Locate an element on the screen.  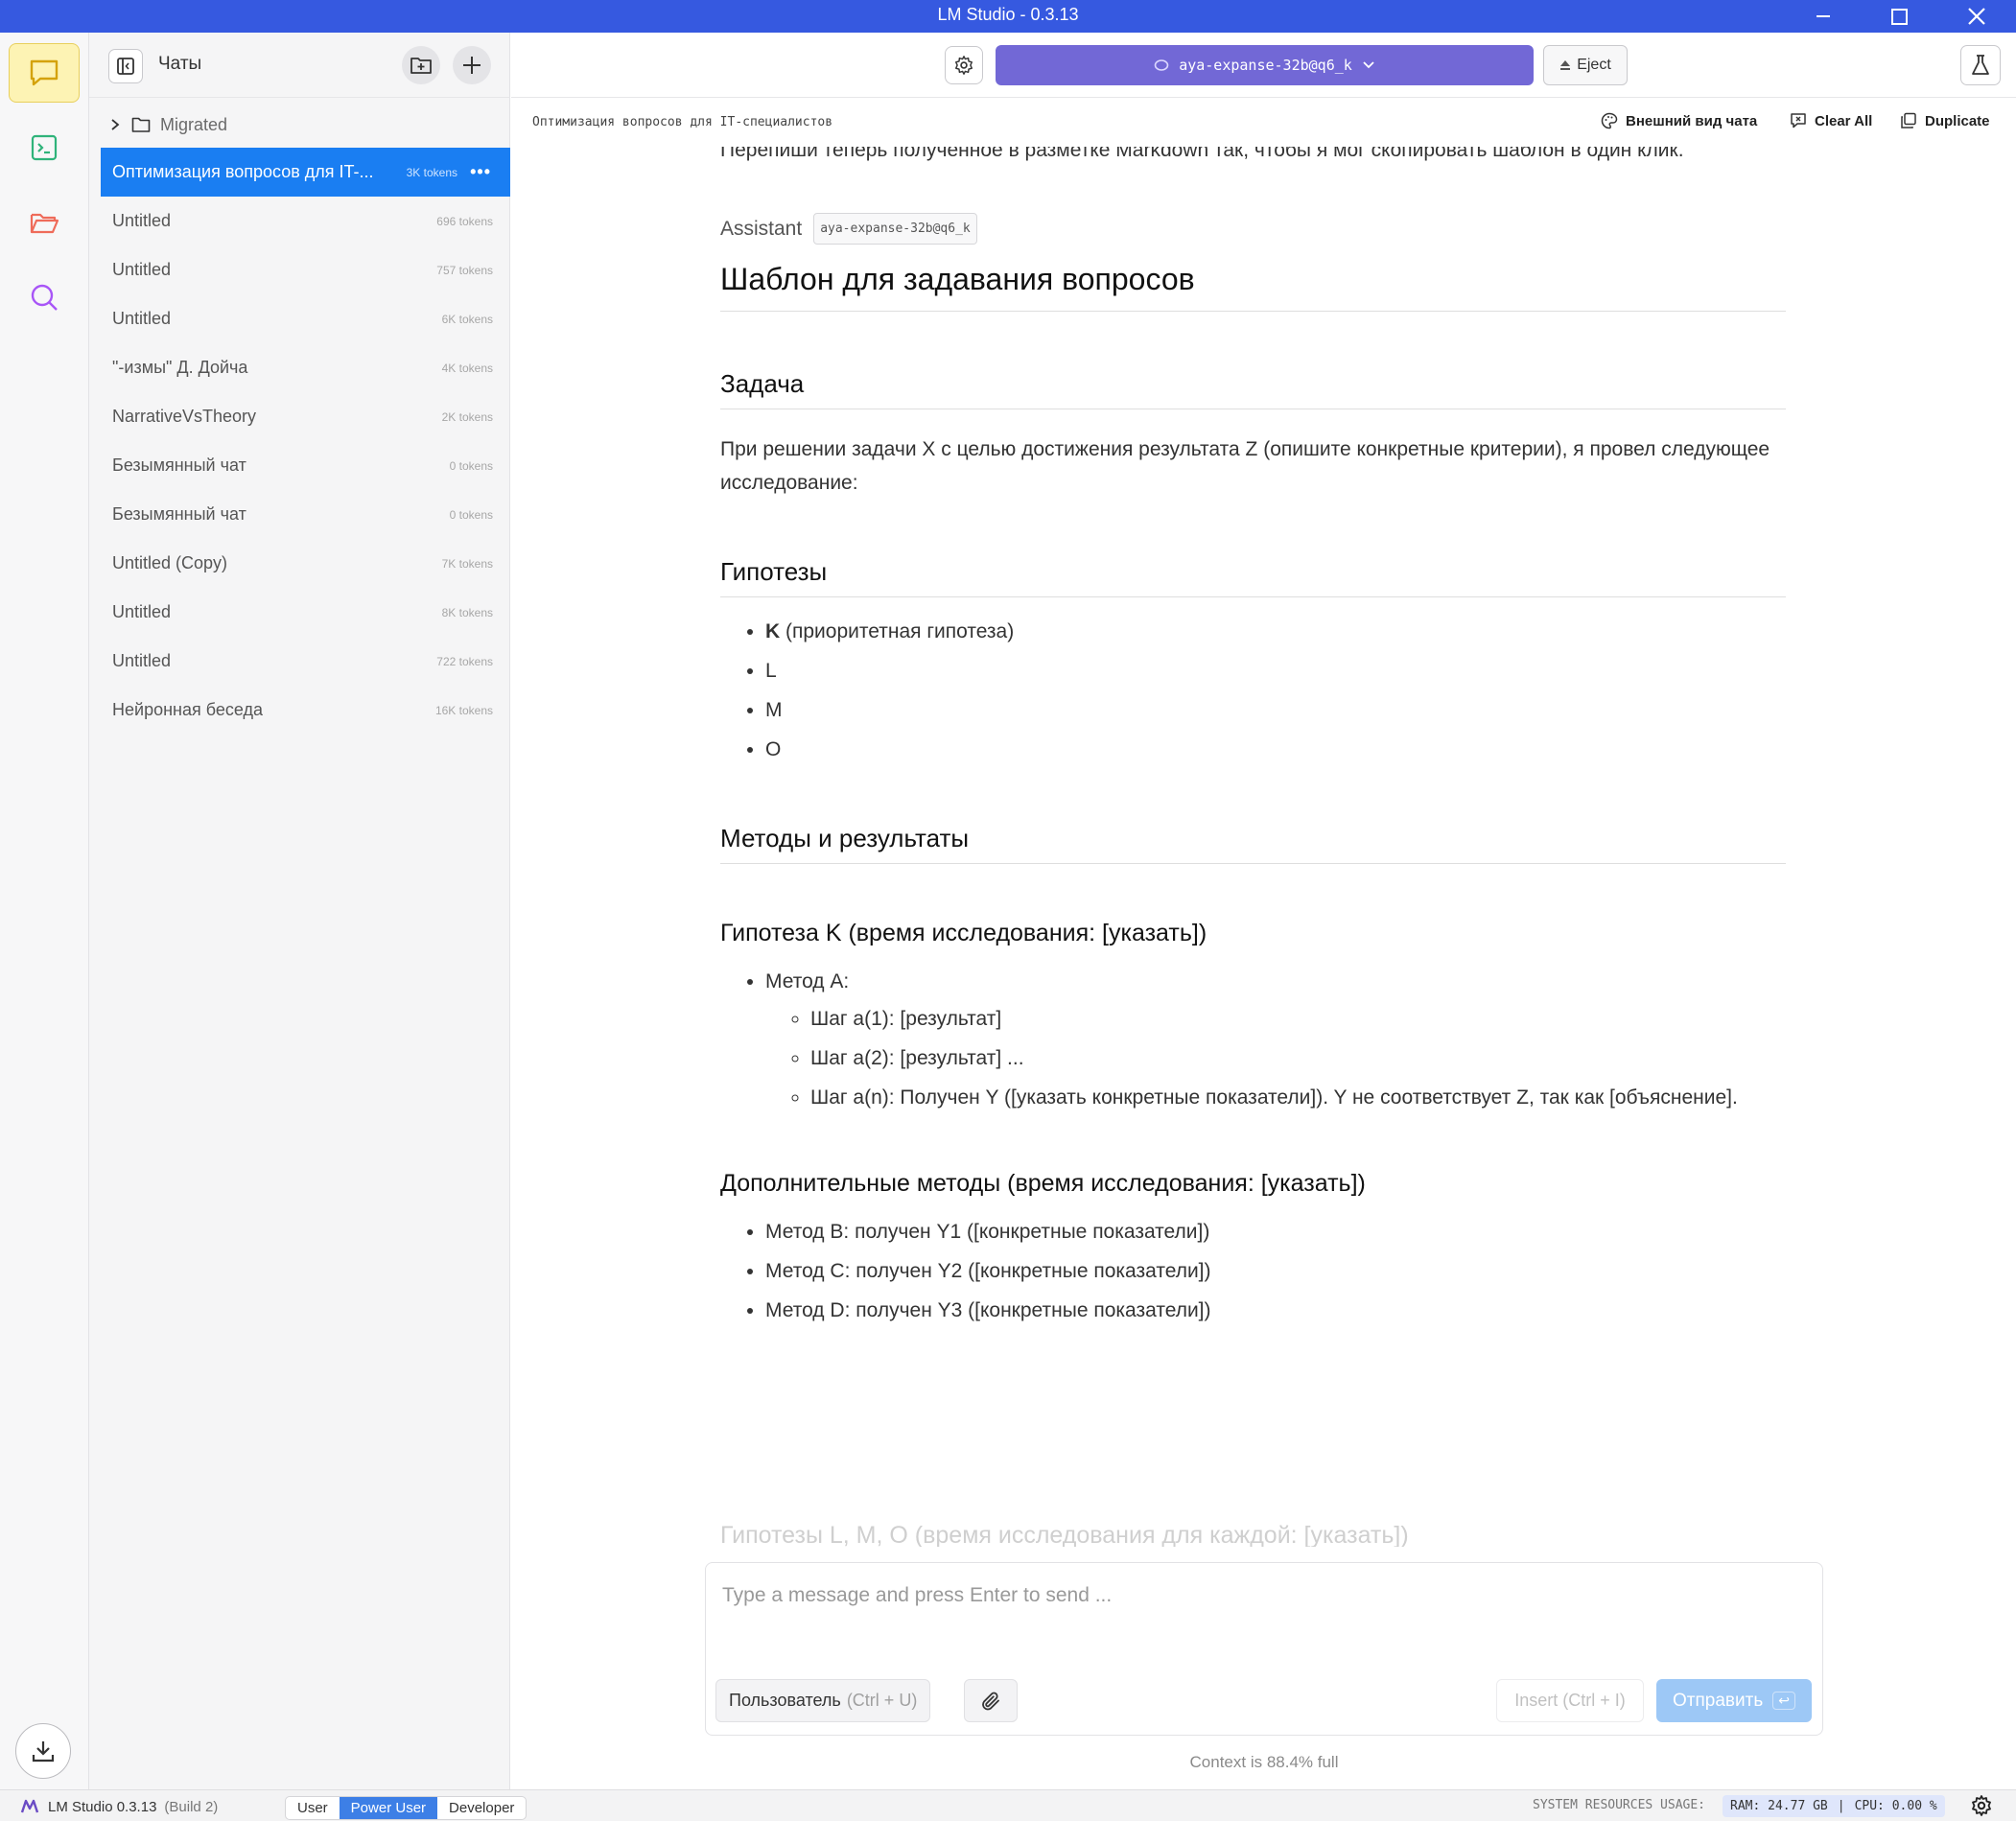
send-button: Отправить ↩ is located at coordinates (1734, 1700).